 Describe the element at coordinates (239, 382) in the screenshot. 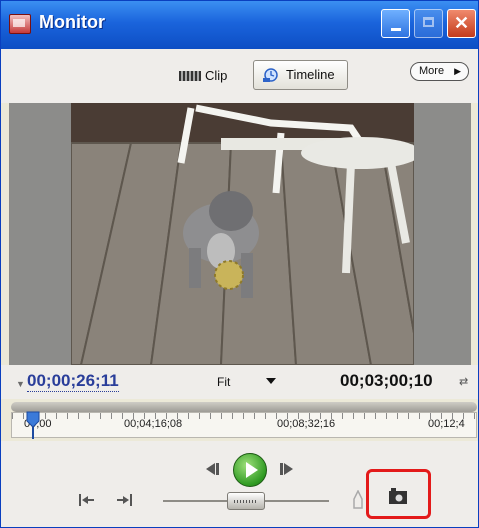

I see `timecode-bar: ▼ 00;00;26;11 Fit 00;03;00;10 ⇄` at that location.